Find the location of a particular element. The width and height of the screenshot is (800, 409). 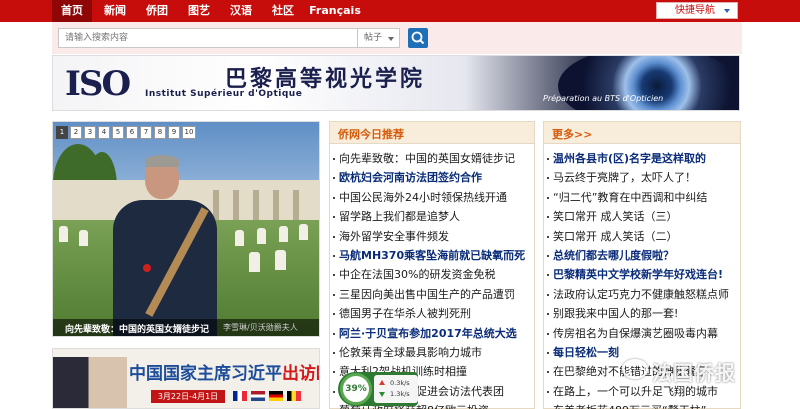

slide-caption: 向先辈致敬：中国的英国女婿徒步记 is located at coordinates (137, 328).